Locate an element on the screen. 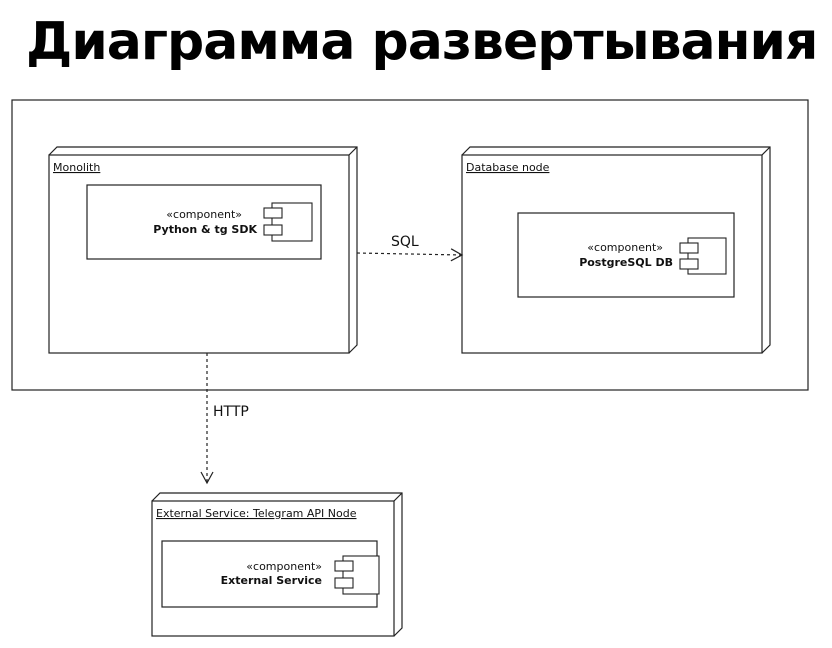 This screenshot has width=832, height=648. node-monolith: Monolith «component» Python & tg SDK is located at coordinates (203, 250).